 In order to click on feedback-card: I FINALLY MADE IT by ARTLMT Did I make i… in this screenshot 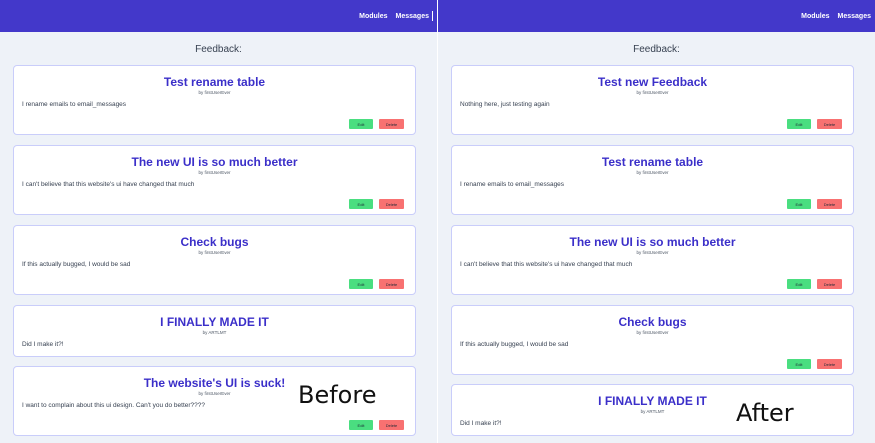, I will do `click(214, 331)`.